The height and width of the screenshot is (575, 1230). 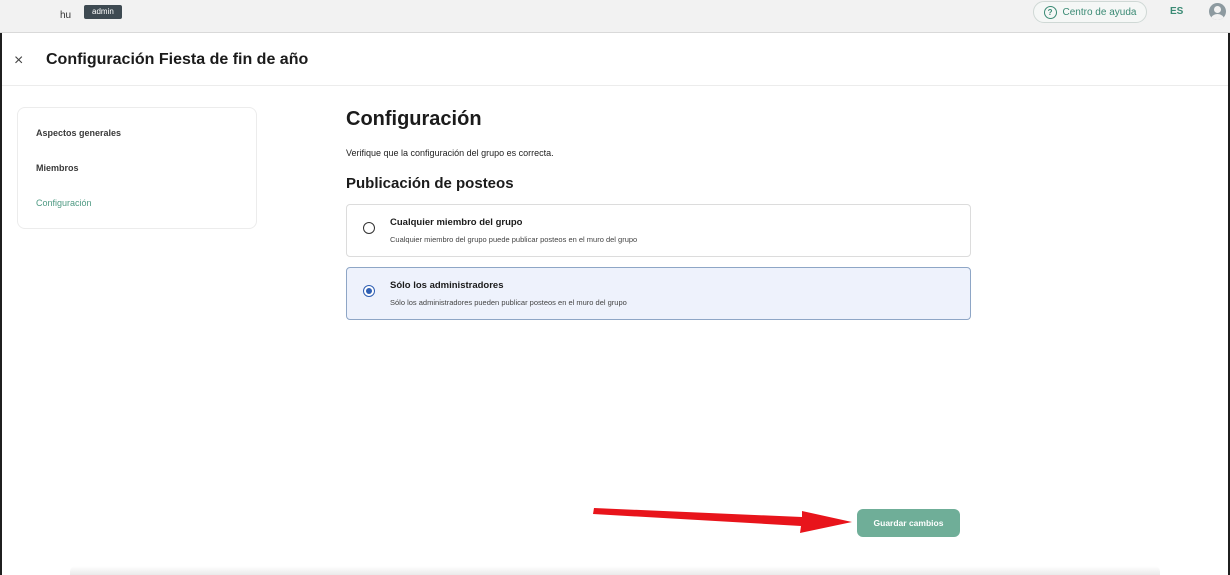 I want to click on language-selector: ES, so click(x=1176, y=11).